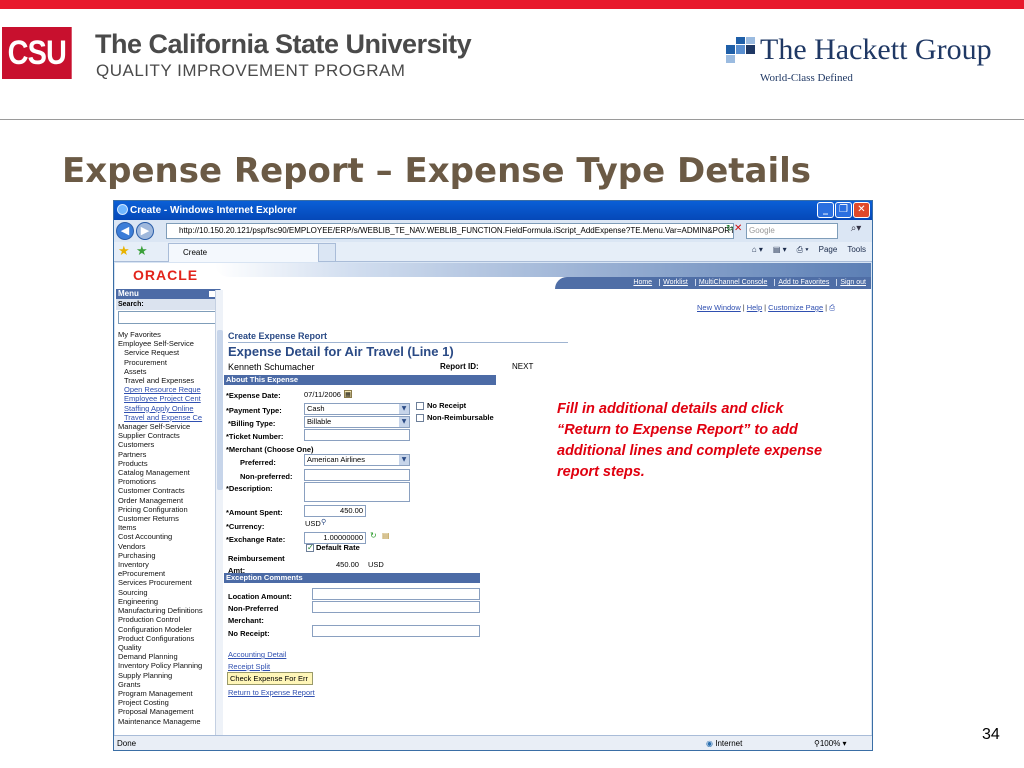  Describe the element at coordinates (168, 711) in the screenshot. I see `menu-item: Proposal Management` at that location.